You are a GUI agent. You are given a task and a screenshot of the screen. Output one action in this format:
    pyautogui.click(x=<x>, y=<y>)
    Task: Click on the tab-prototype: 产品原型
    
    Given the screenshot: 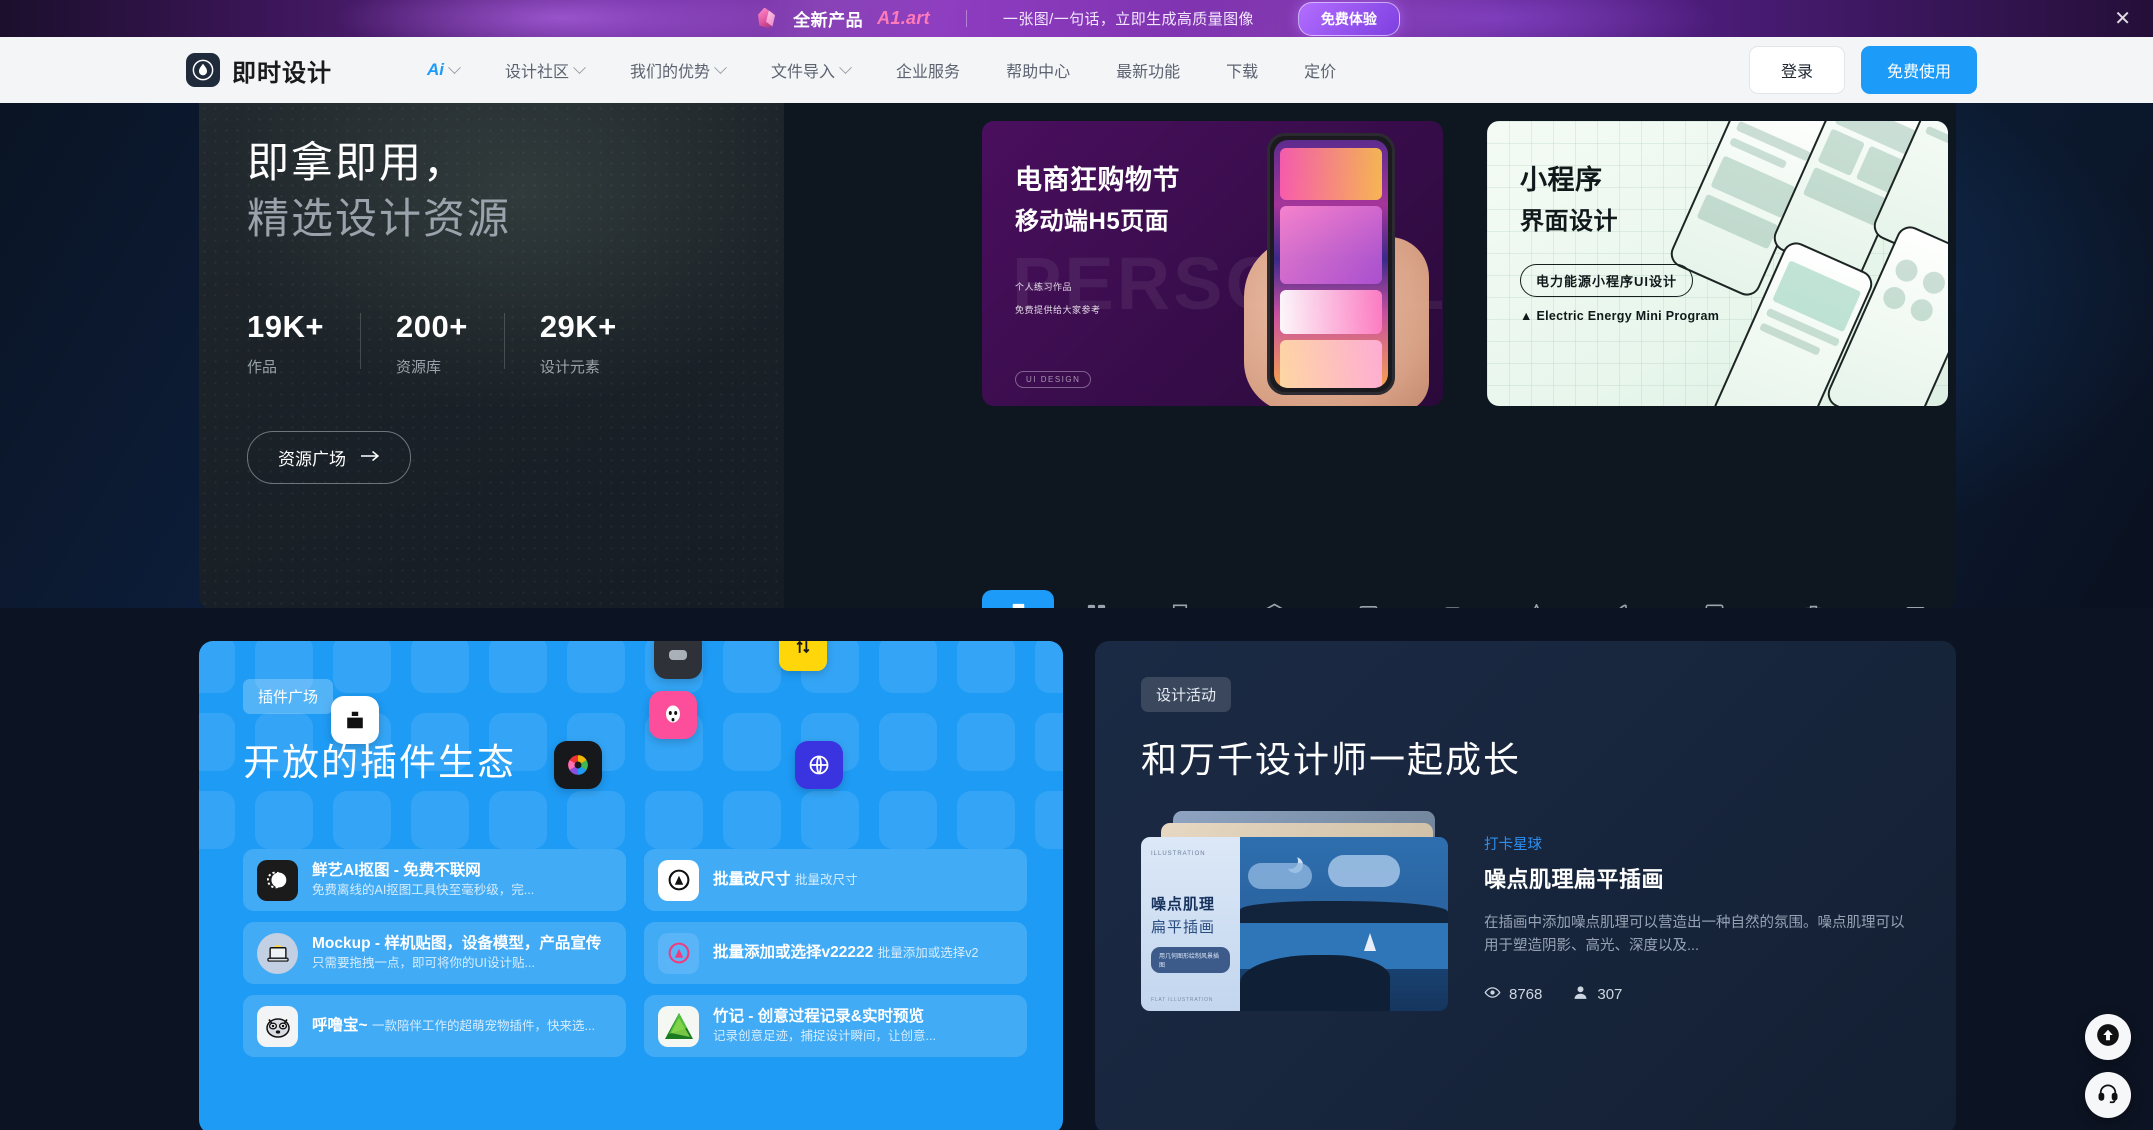 What is the action you would take?
    pyautogui.click(x=1714, y=600)
    